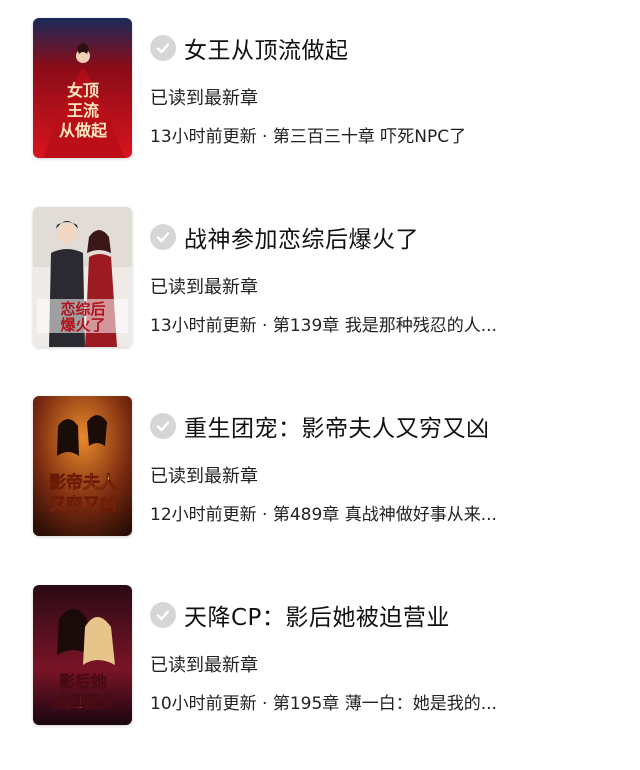  I want to click on book-cover: 恋综后 爆火了, so click(82, 277).